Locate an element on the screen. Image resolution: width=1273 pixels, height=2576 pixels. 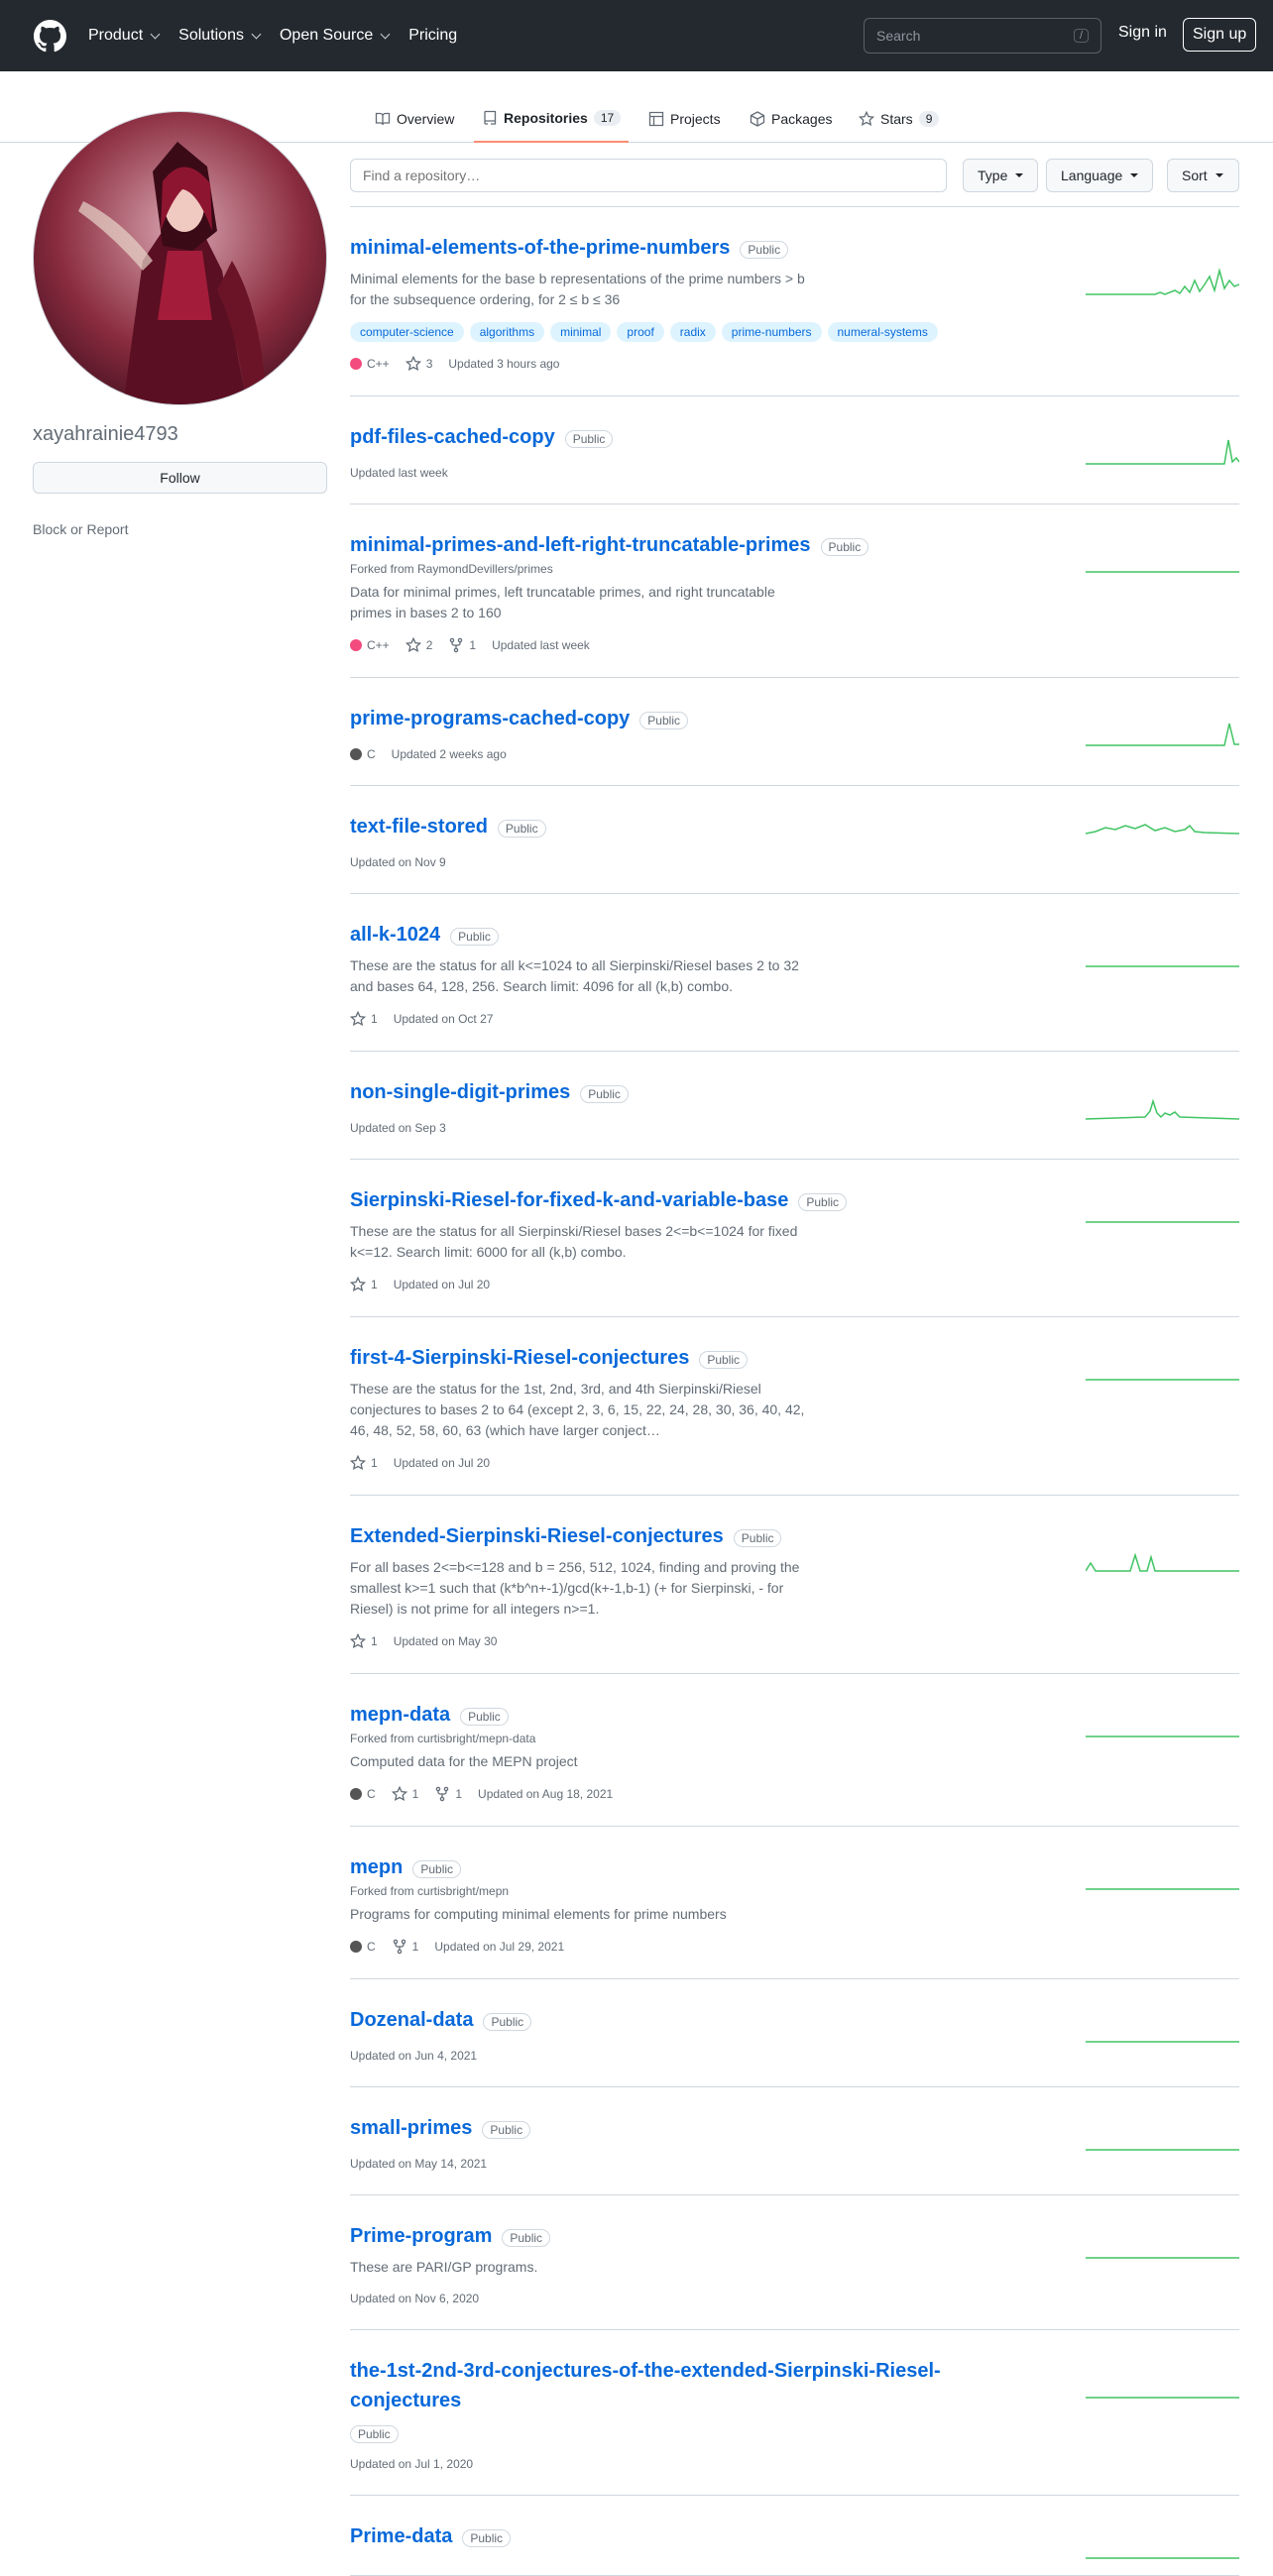
tab-repositories: Repositories 17 is located at coordinates (552, 119).